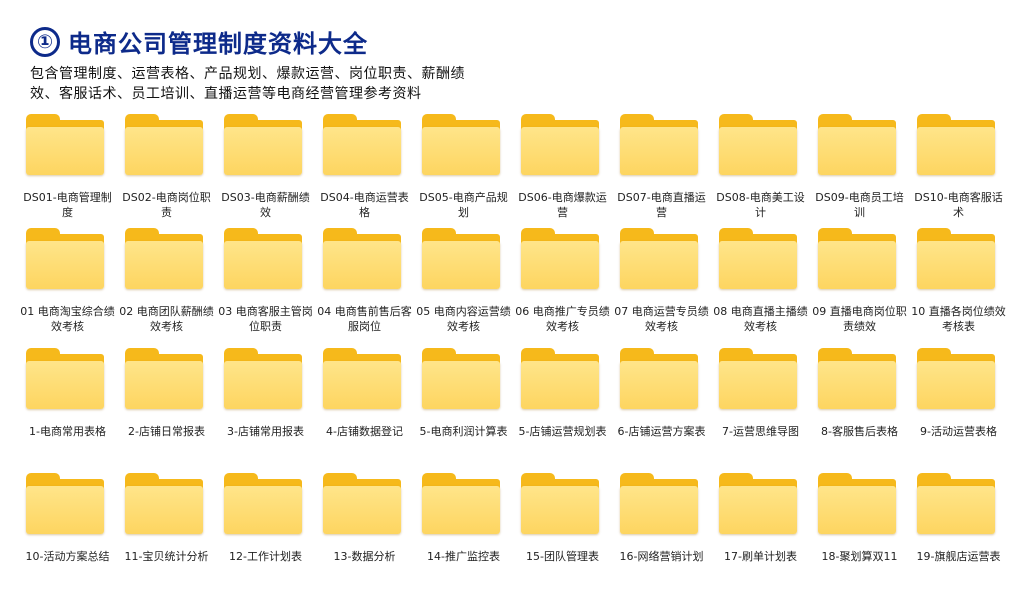 The height and width of the screenshot is (611, 1024). Describe the element at coordinates (562, 556) in the screenshot. I see `folder-label: 15-团队管理表` at that location.